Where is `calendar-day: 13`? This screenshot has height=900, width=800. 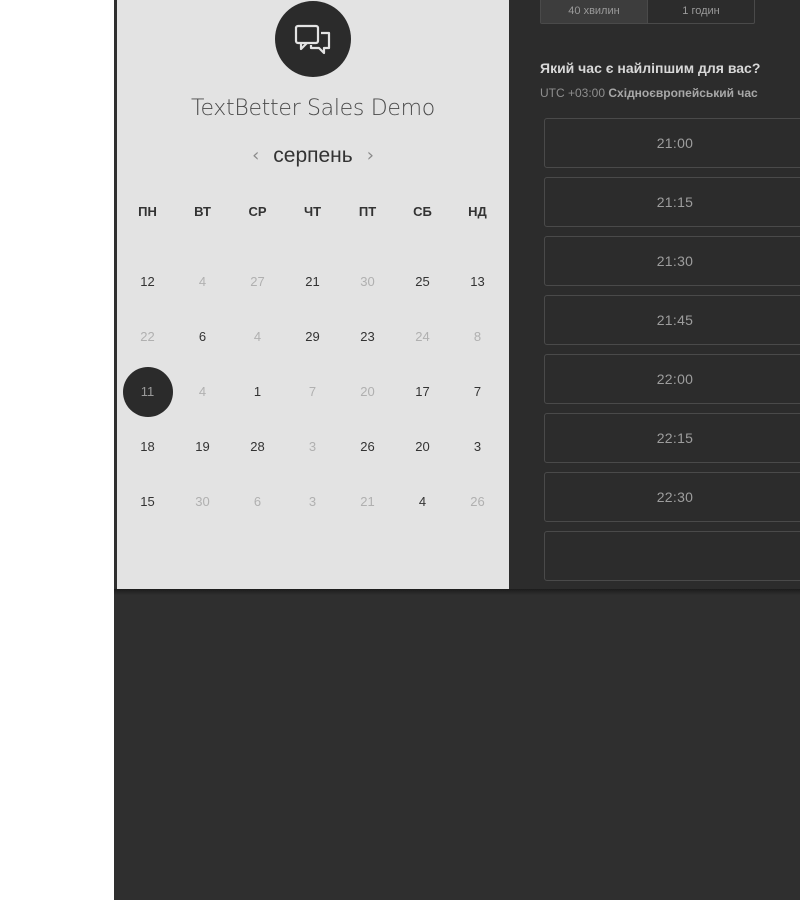 calendar-day: 13 is located at coordinates (477, 281).